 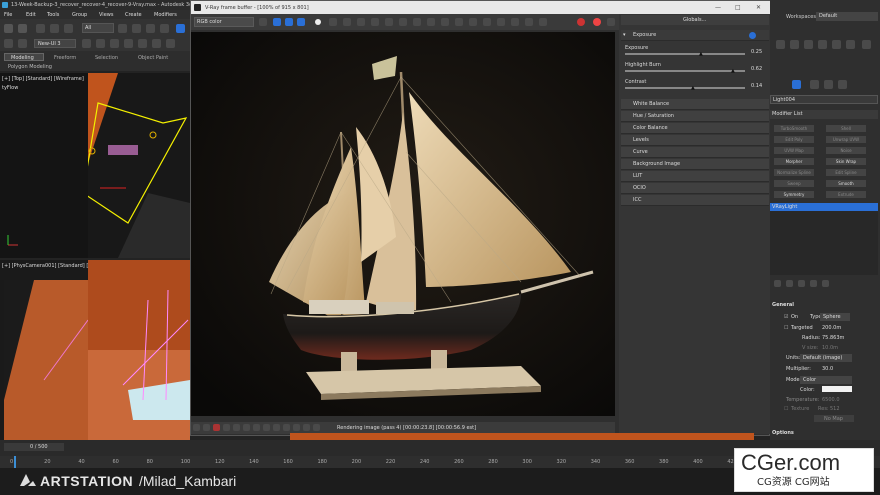 I want to click on menu-views: Views, so click(x=106, y=15).